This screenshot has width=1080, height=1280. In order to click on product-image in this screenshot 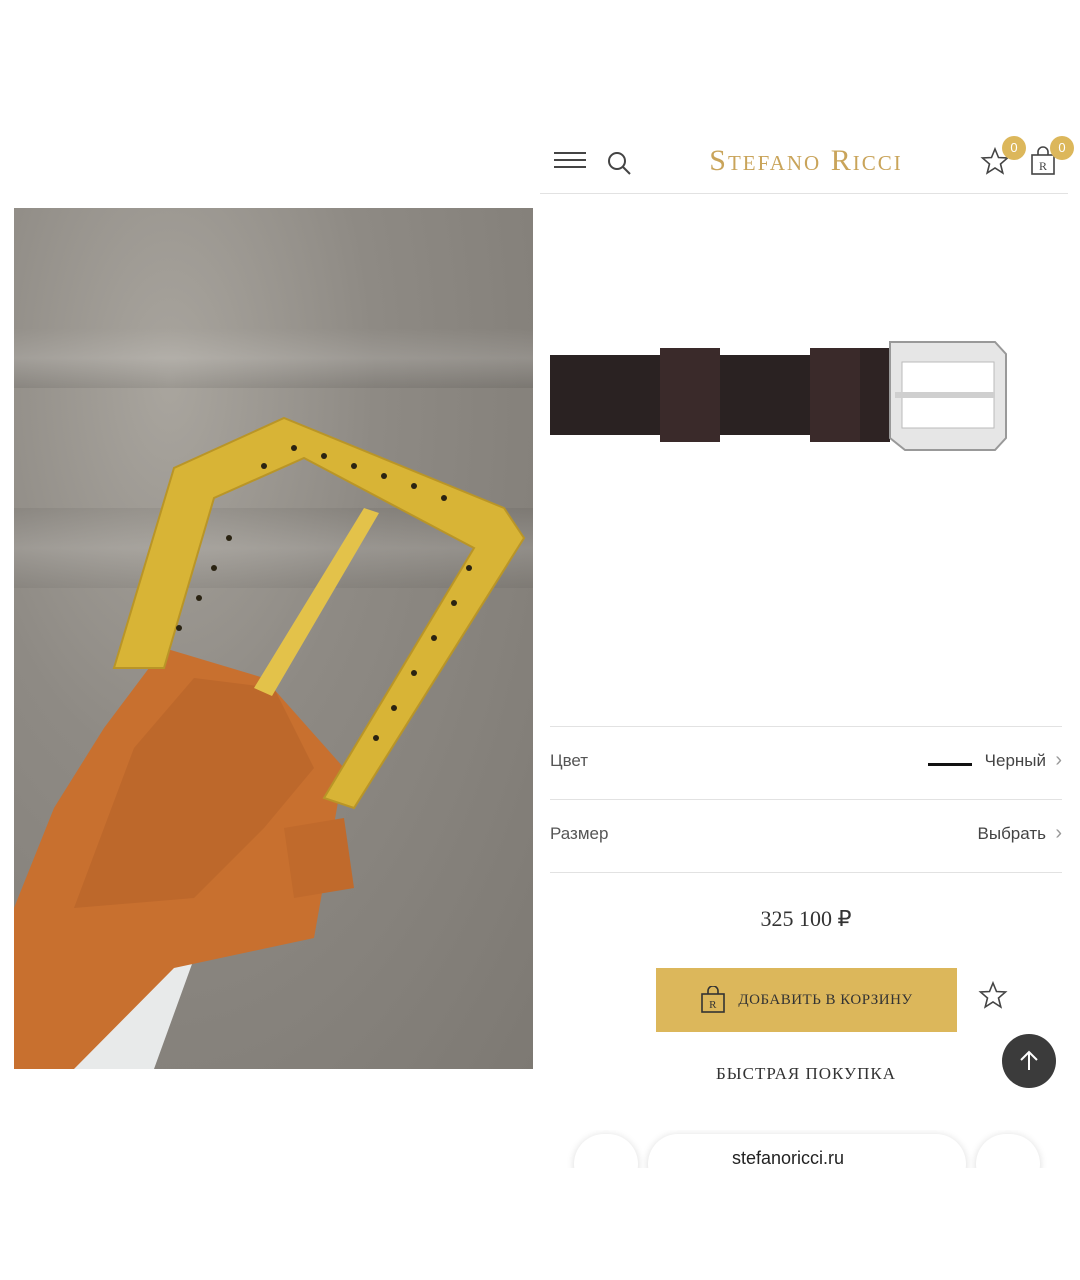, I will do `click(785, 410)`.